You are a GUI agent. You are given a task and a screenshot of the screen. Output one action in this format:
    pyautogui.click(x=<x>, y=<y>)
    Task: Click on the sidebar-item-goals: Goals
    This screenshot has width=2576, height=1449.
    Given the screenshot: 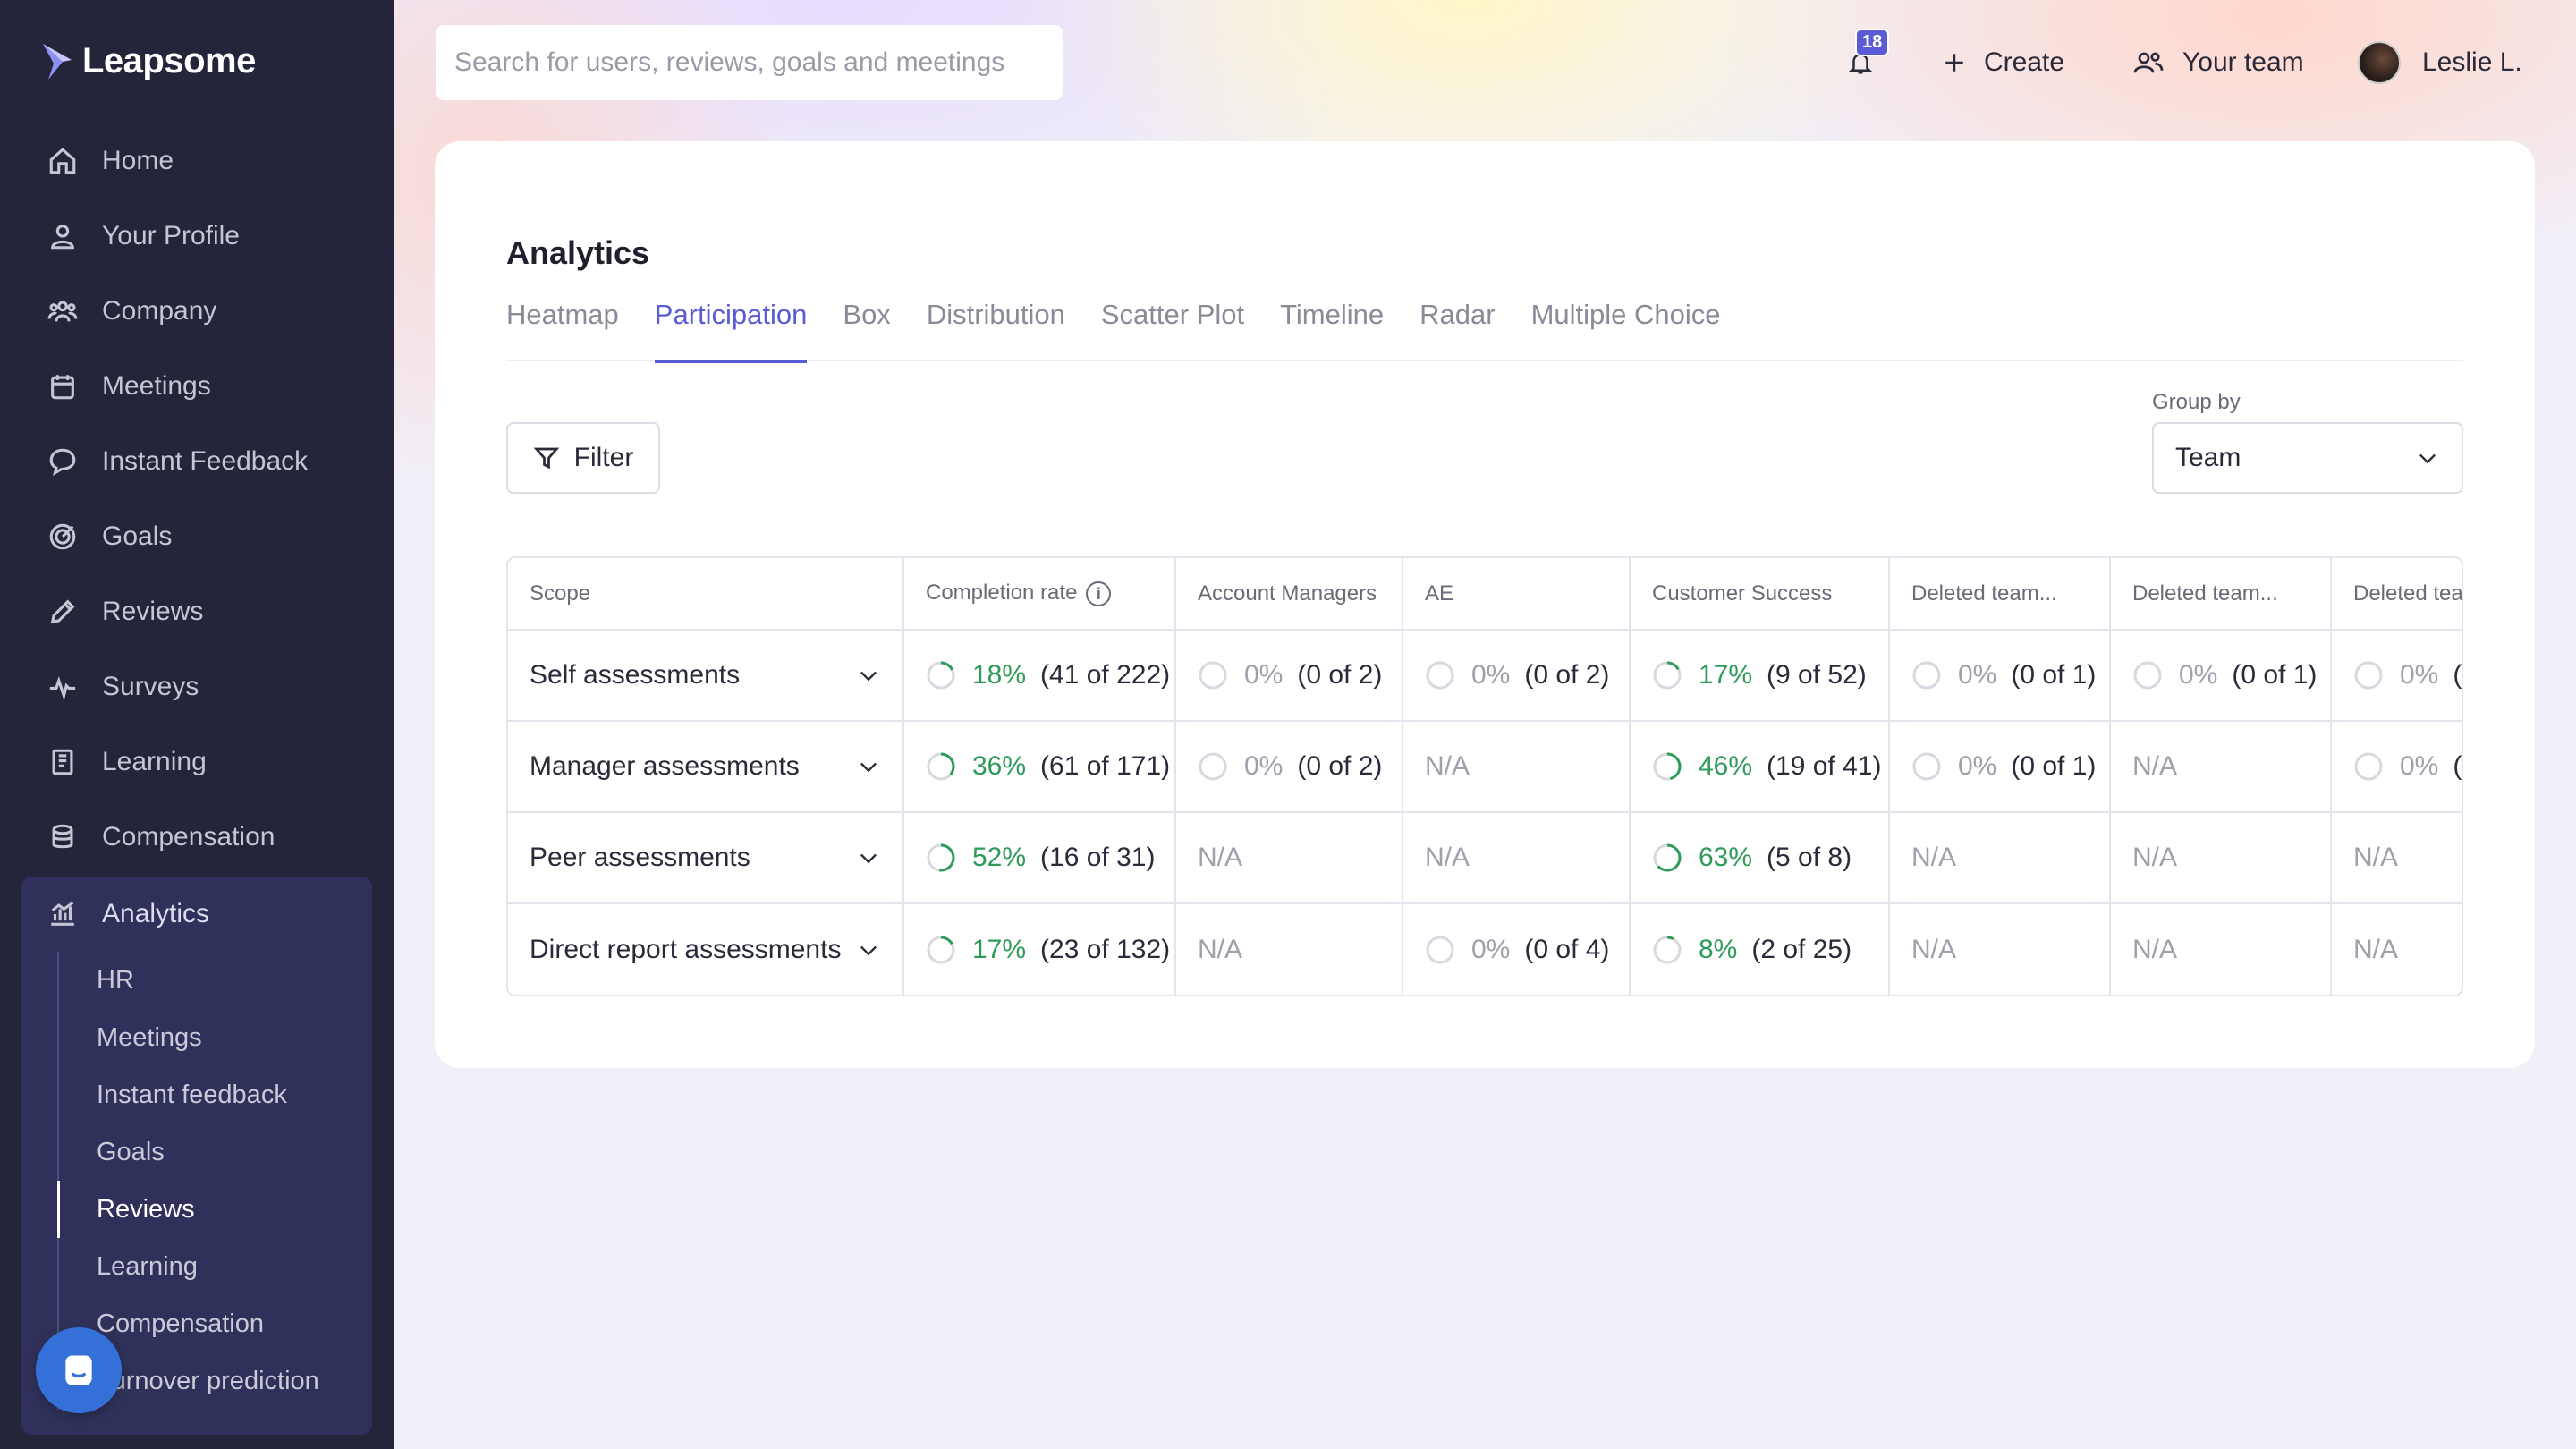 What is the action you would take?
    pyautogui.click(x=196, y=536)
    